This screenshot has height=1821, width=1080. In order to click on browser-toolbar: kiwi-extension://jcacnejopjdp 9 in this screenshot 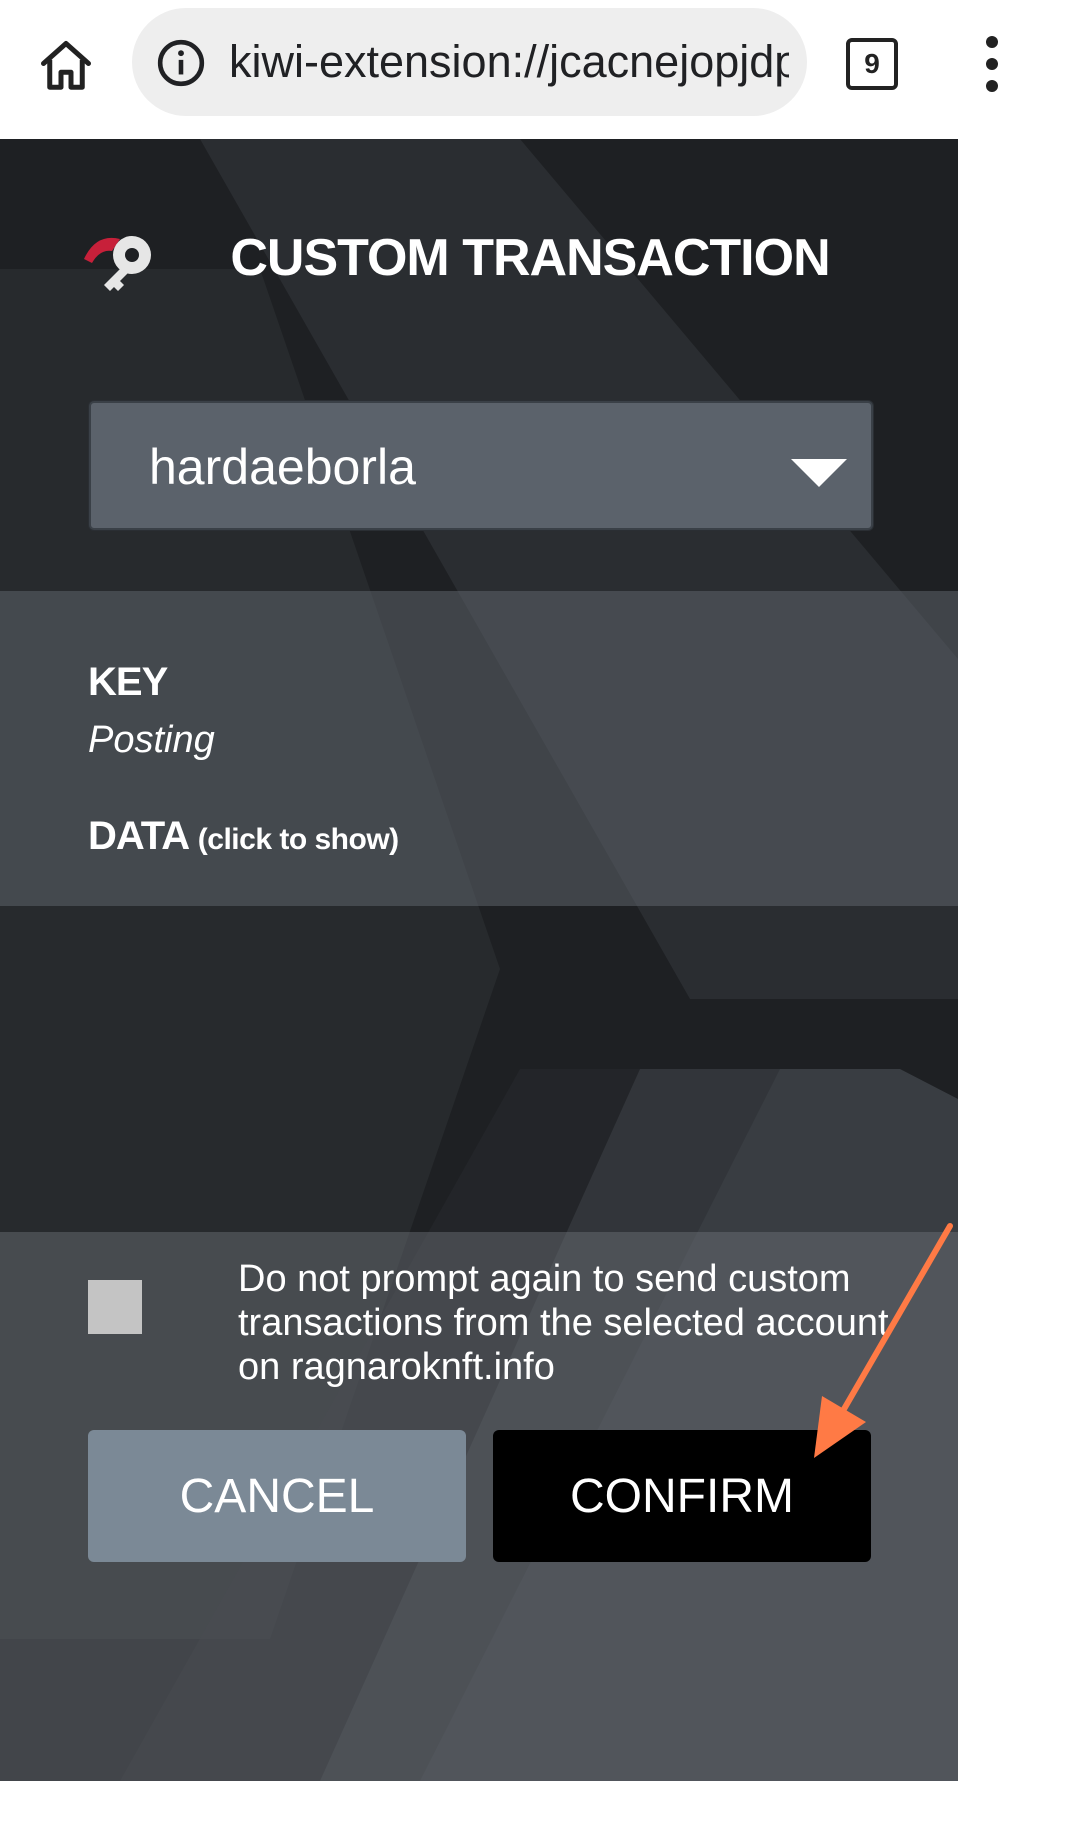, I will do `click(540, 69)`.